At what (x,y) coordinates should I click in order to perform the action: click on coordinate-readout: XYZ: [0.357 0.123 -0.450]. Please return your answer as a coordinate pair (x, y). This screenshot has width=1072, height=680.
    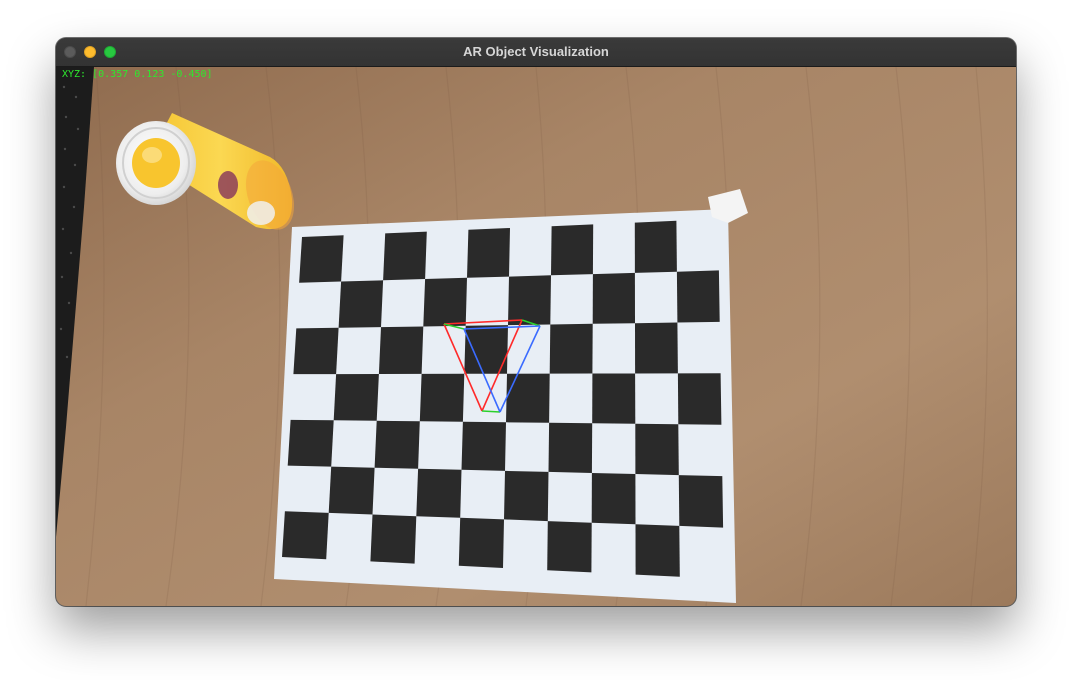
    Looking at the image, I should click on (137, 74).